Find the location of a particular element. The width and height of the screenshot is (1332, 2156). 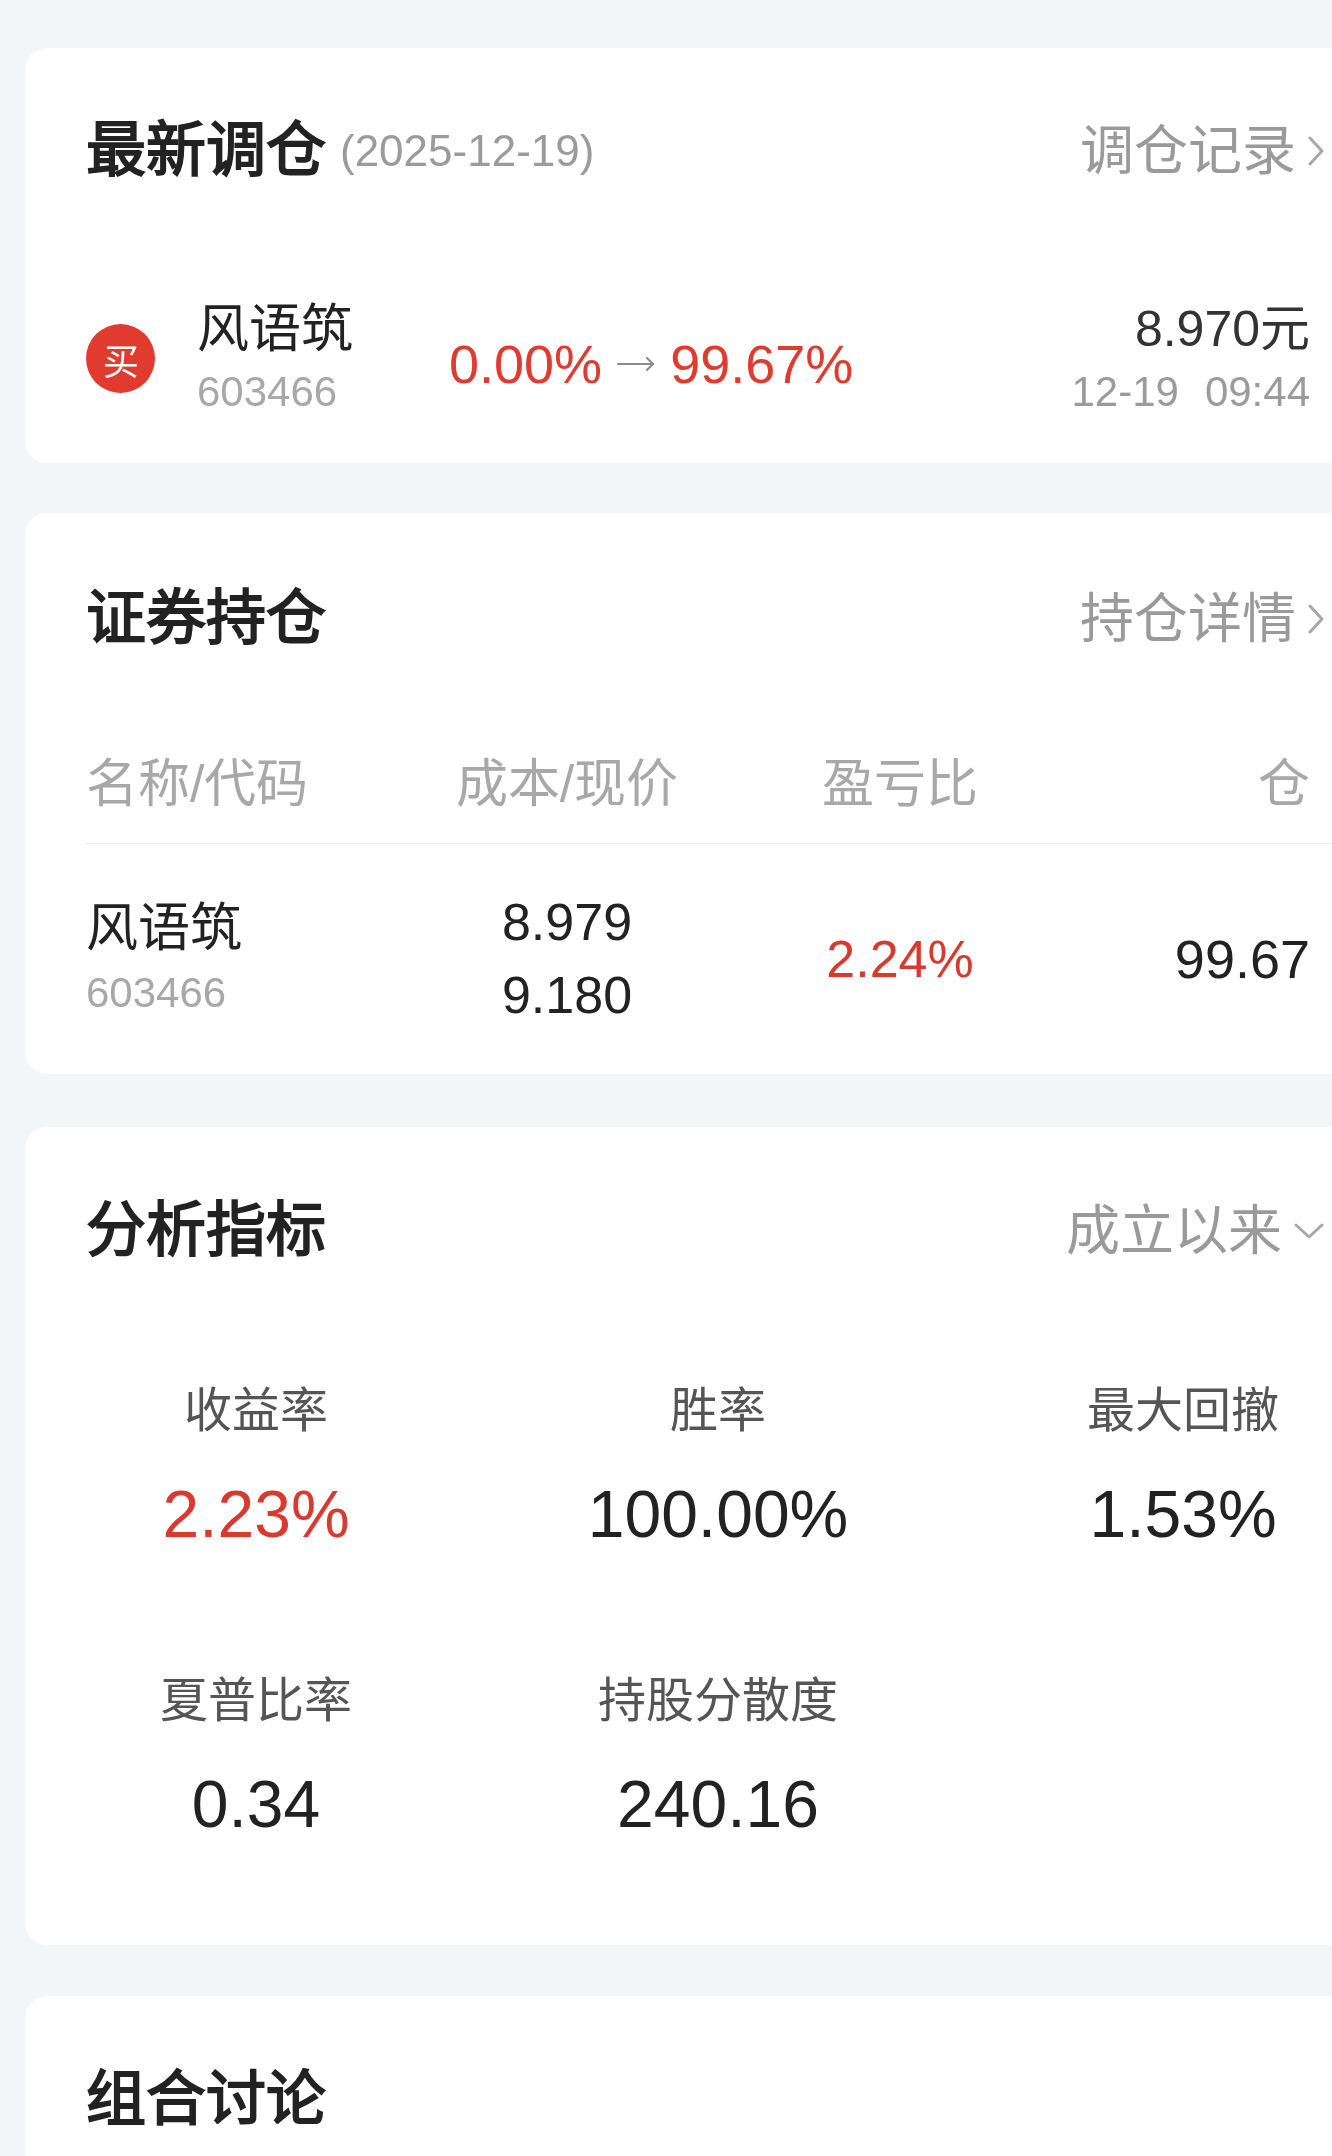

arrow-right-icon is located at coordinates (636, 363).